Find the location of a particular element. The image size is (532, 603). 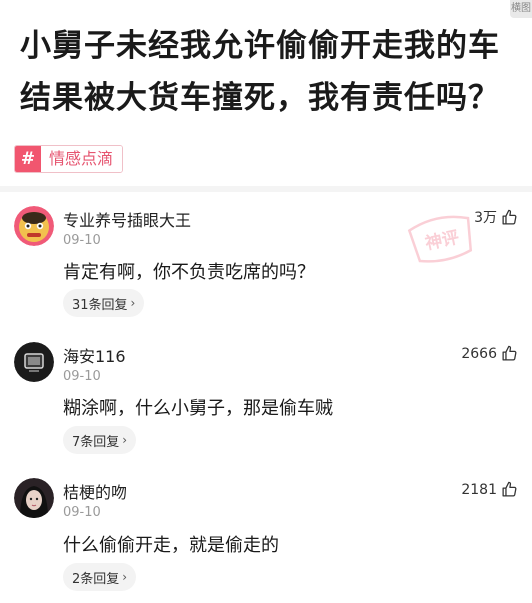

replies-count: 31条回复 is located at coordinates (100, 305).